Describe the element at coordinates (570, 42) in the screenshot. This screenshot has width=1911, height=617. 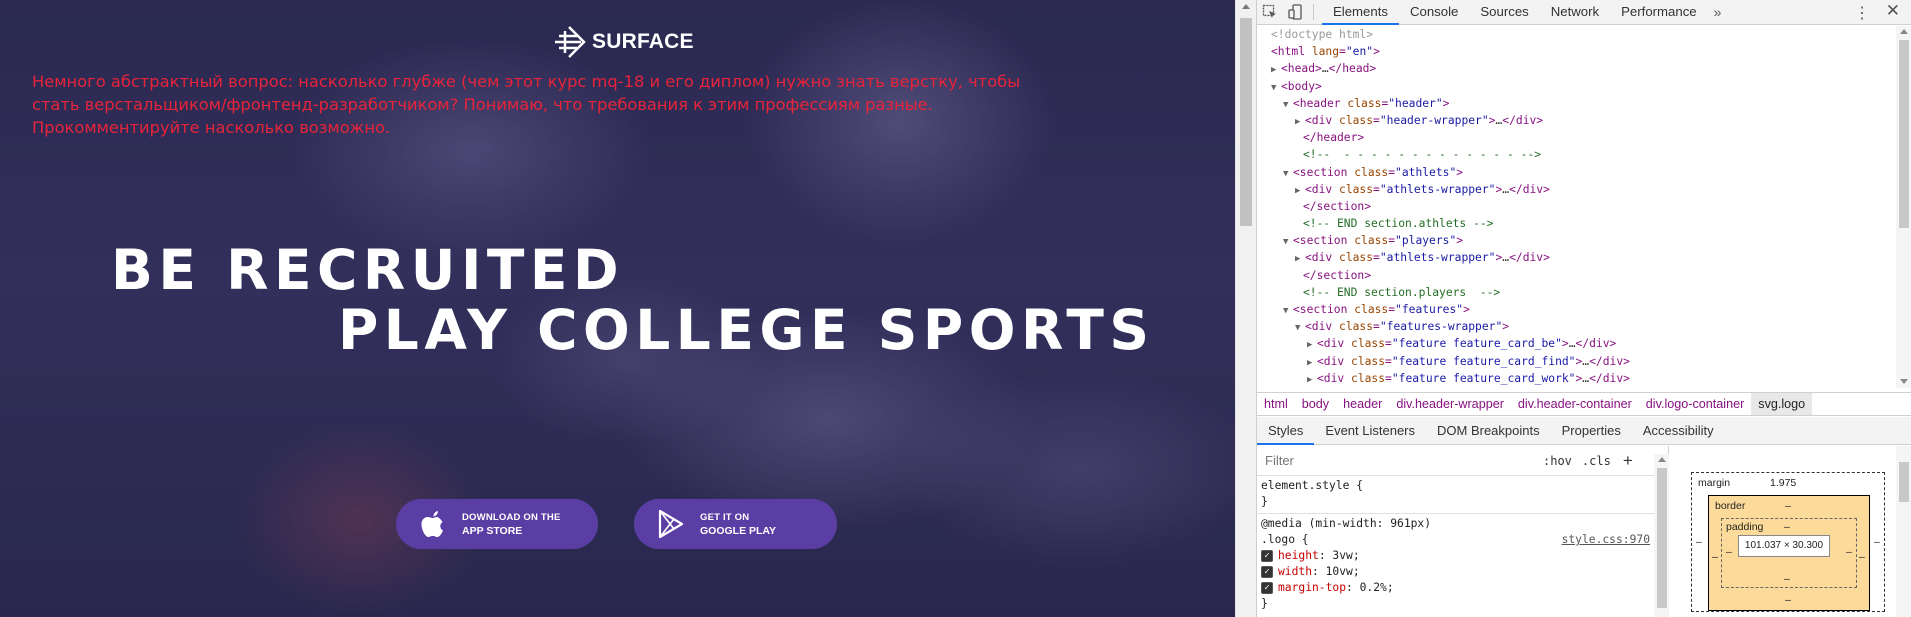
I see `surface-logo-icon` at that location.